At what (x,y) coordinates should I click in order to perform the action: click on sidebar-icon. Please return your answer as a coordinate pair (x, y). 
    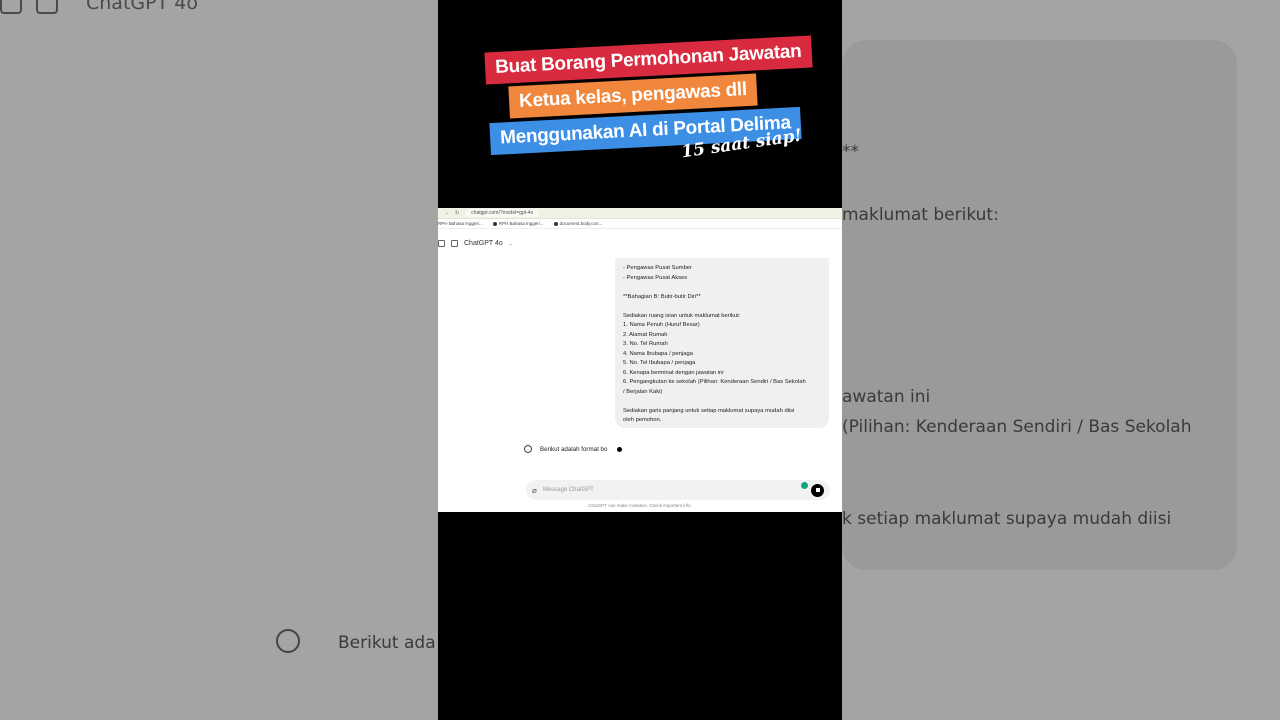
    Looking at the image, I should click on (11, 7).